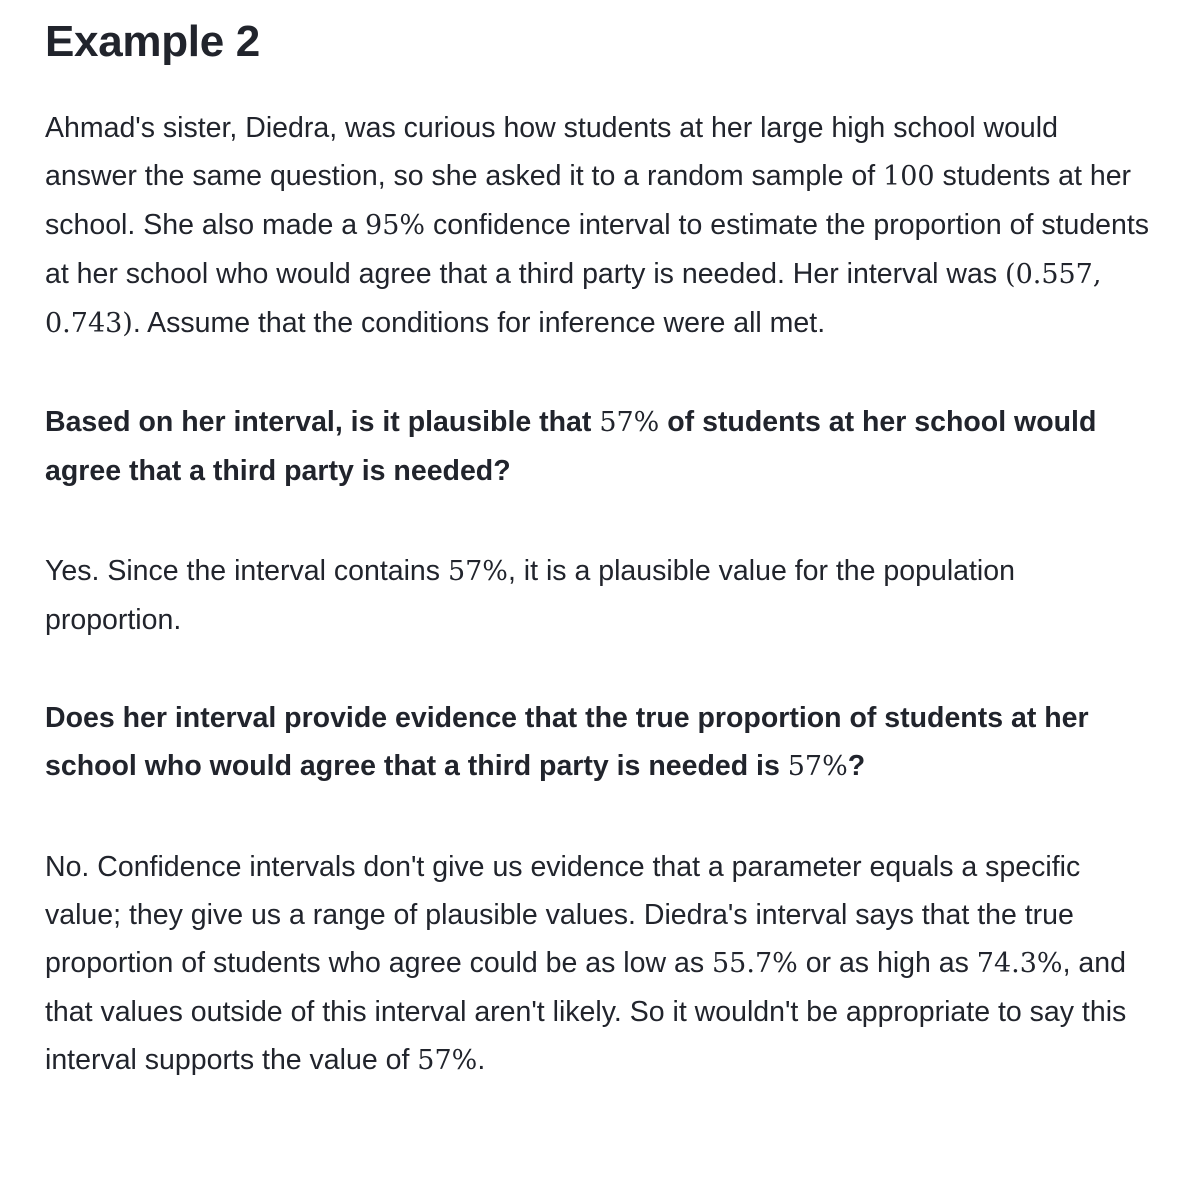 Image resolution: width=1190 pixels, height=1178 pixels. What do you see at coordinates (629, 422) in the screenshot?
I see `question-1-math: 57%` at bounding box center [629, 422].